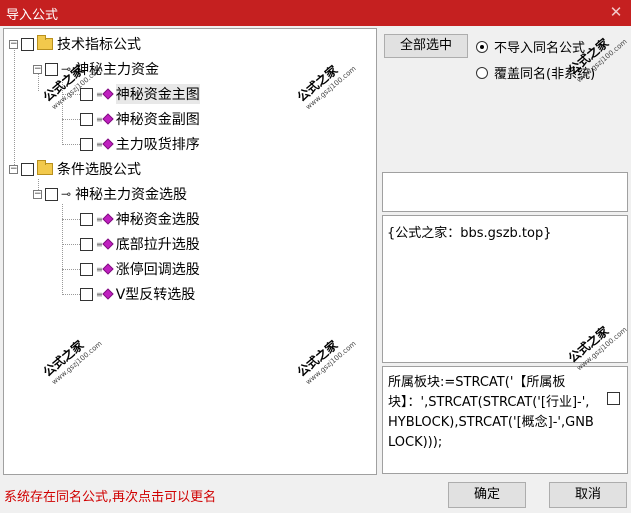 This screenshot has height=513, width=631. I want to click on key-icon: ⊸, so click(66, 194).